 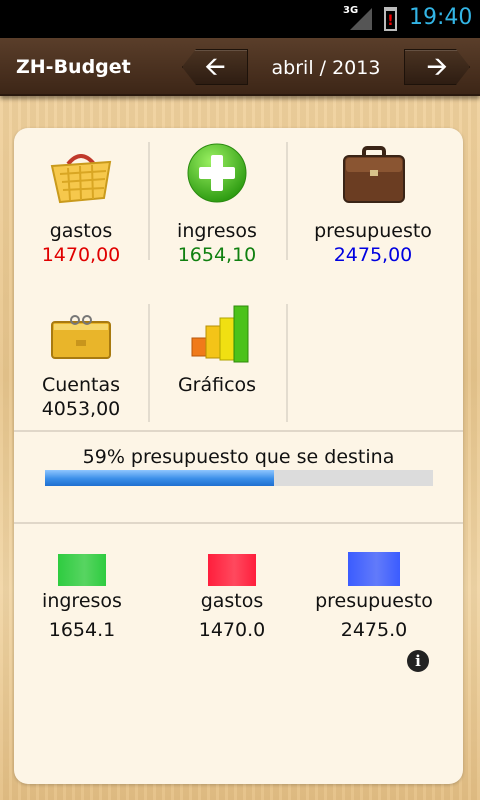 I want to click on arrow-left-icon: 🡨, so click(x=215, y=67).